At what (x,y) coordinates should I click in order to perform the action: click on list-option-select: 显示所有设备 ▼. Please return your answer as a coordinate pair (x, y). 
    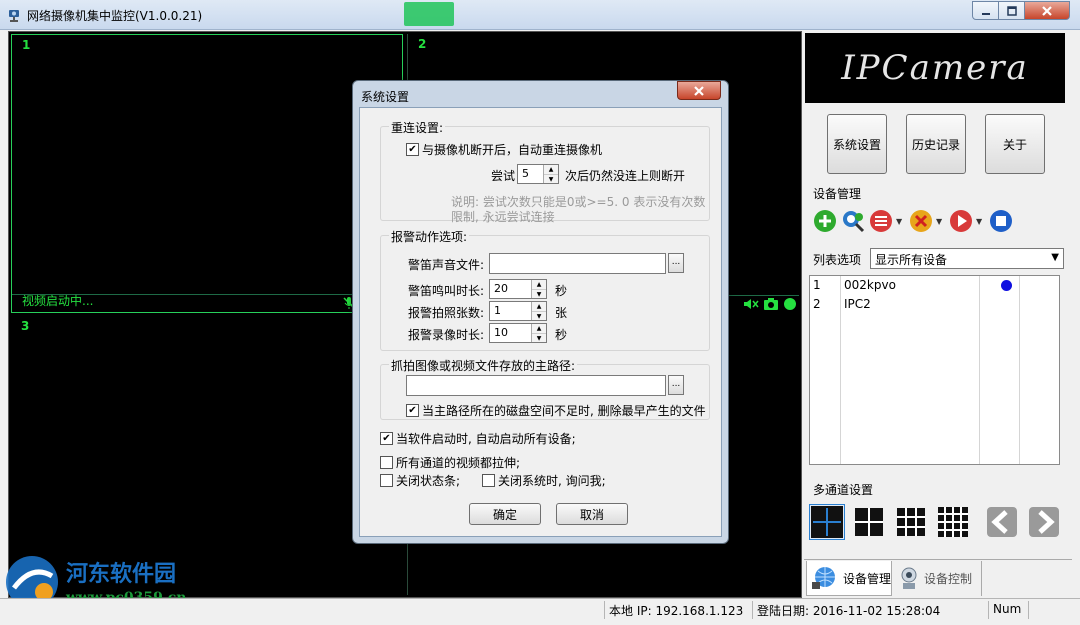
    Looking at the image, I should click on (967, 258).